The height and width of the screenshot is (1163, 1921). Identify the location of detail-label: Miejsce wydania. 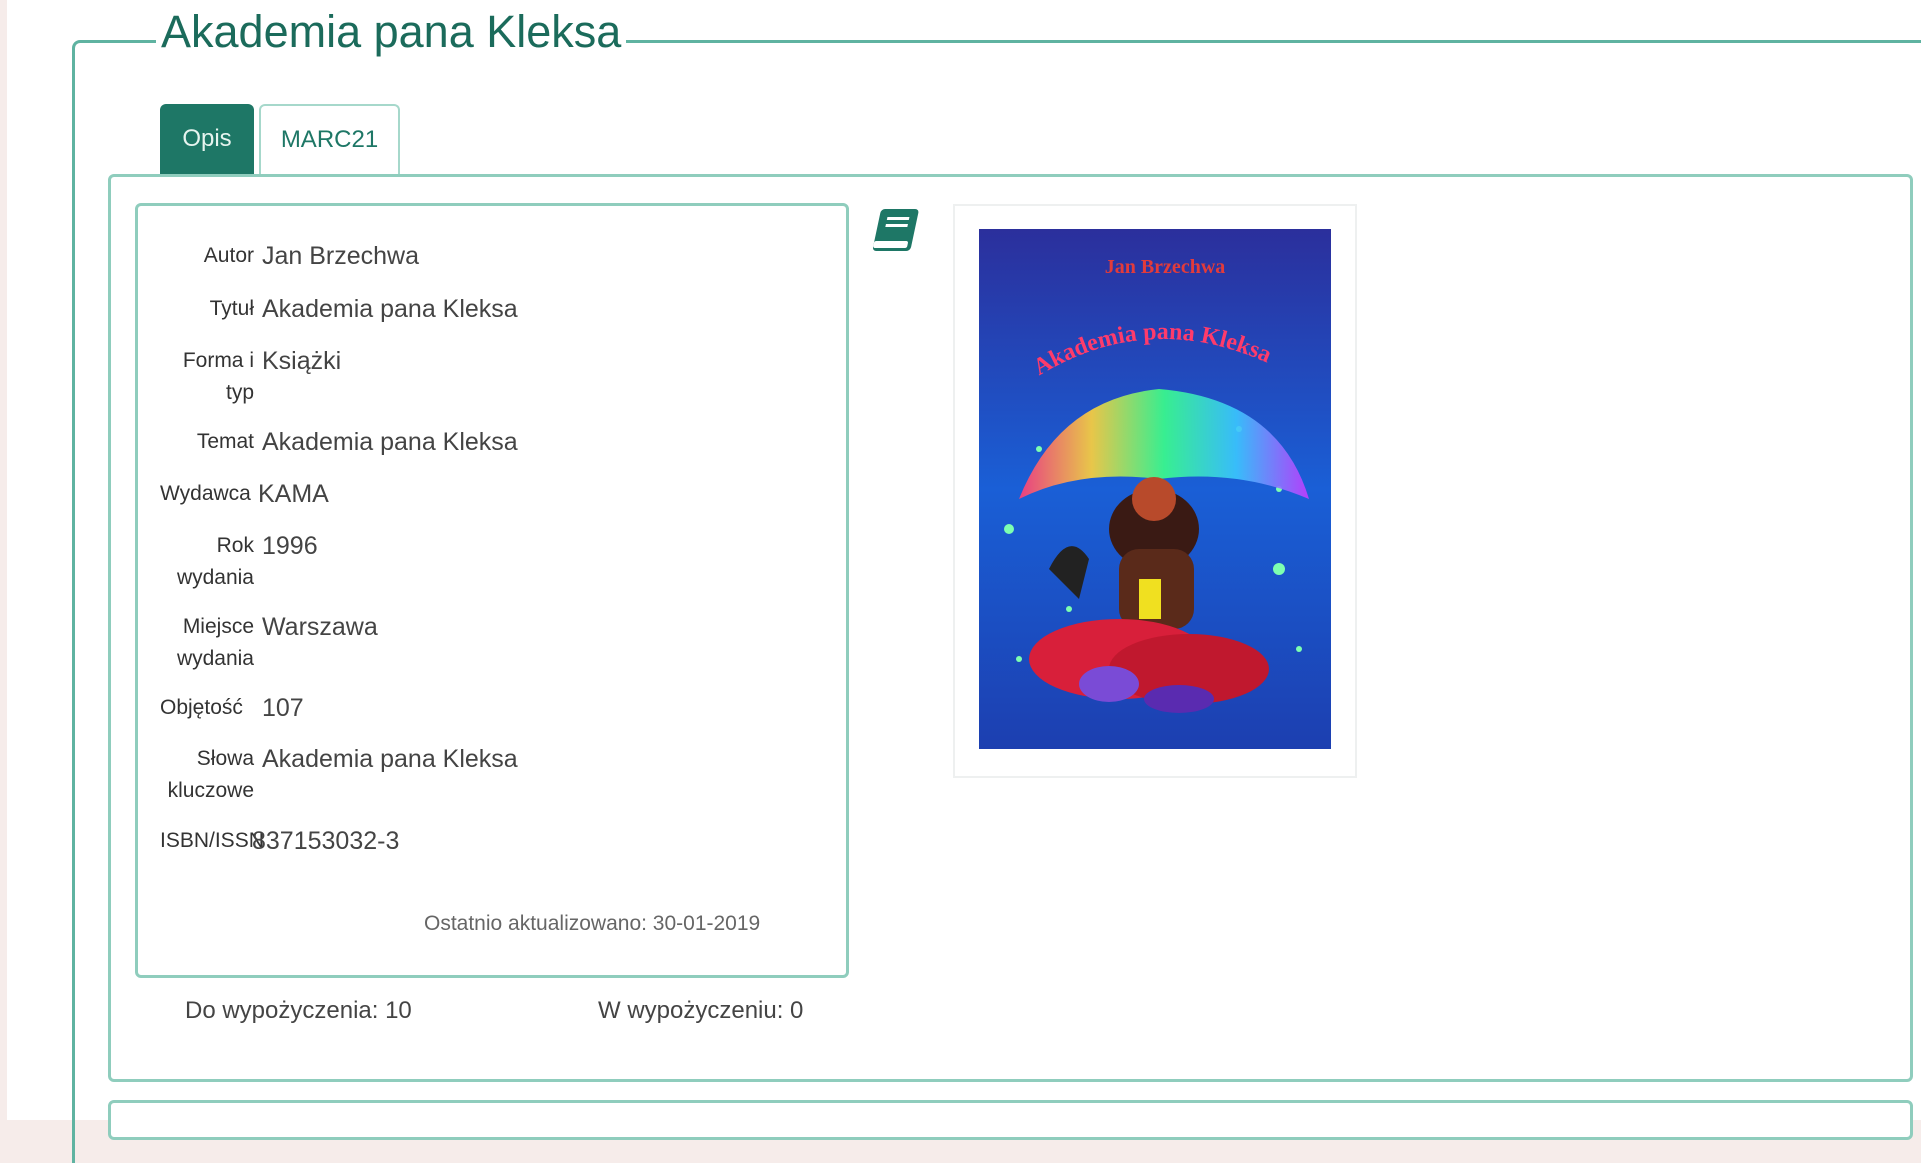
(215, 642).